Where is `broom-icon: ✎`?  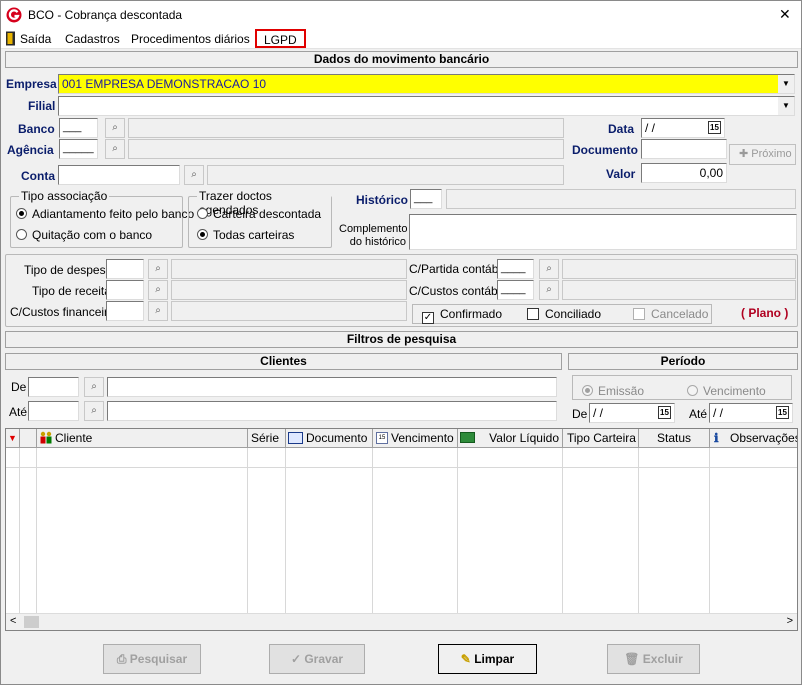
broom-icon: ✎ is located at coordinates (467, 659).